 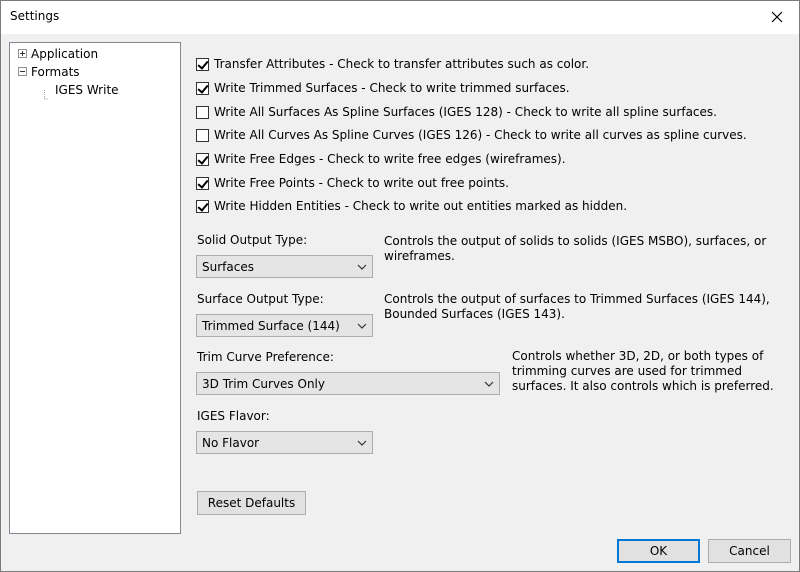 I want to click on expand-icon, so click(x=22, y=53).